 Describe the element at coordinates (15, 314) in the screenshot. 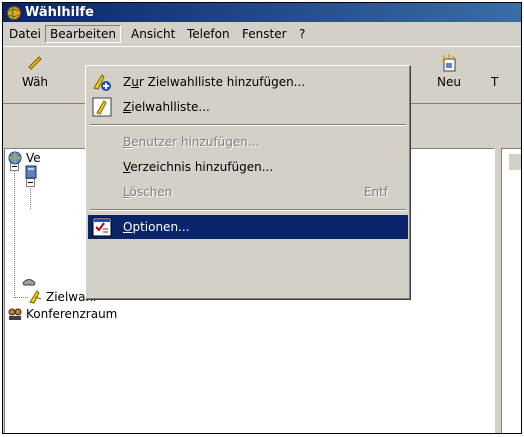

I see `conference-room-icon` at that location.